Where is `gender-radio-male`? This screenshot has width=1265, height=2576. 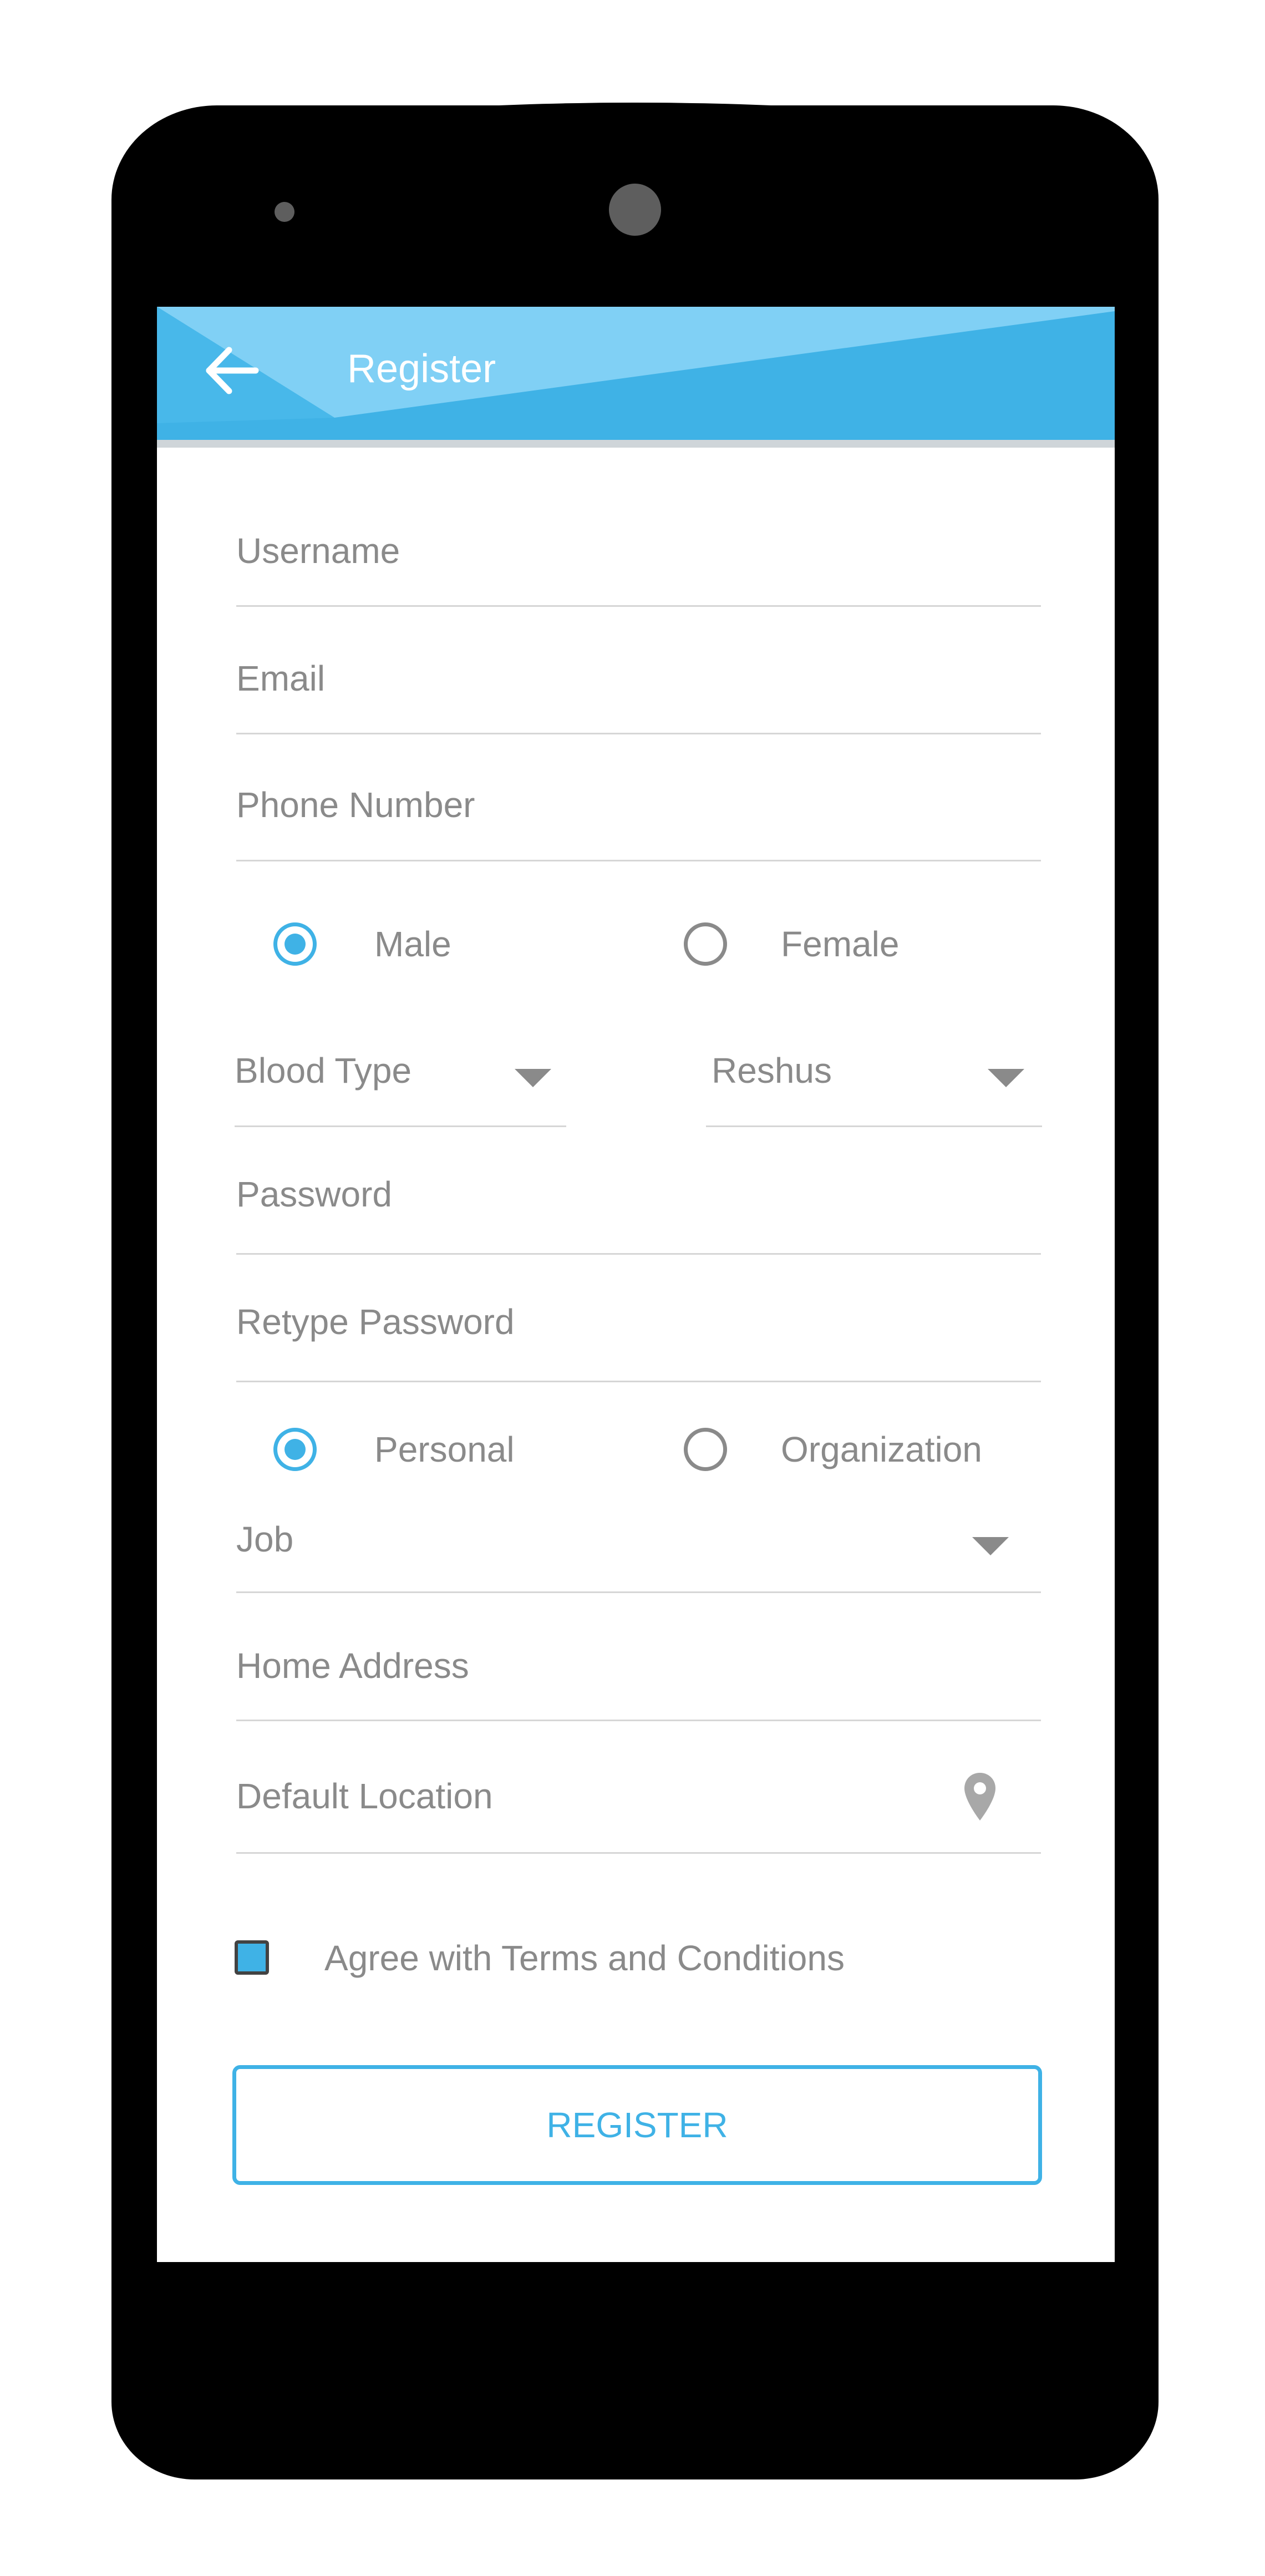 gender-radio-male is located at coordinates (295, 944).